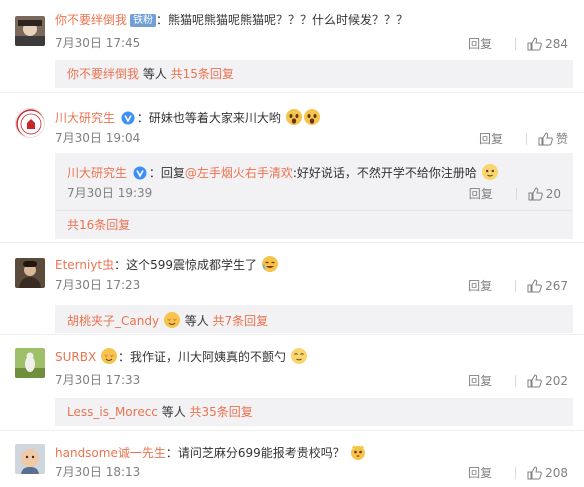  What do you see at coordinates (75, 357) in the screenshot?
I see `username-link: SURBX` at bounding box center [75, 357].